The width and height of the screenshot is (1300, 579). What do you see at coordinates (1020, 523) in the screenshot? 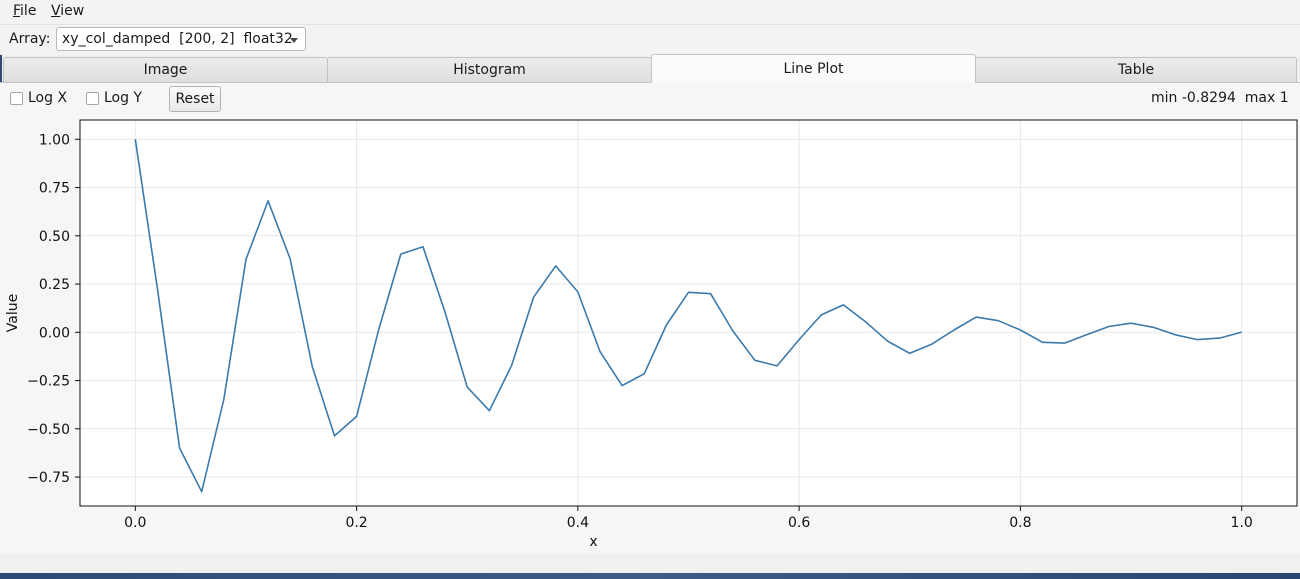
I see `x-tick-label: 0.8` at bounding box center [1020, 523].